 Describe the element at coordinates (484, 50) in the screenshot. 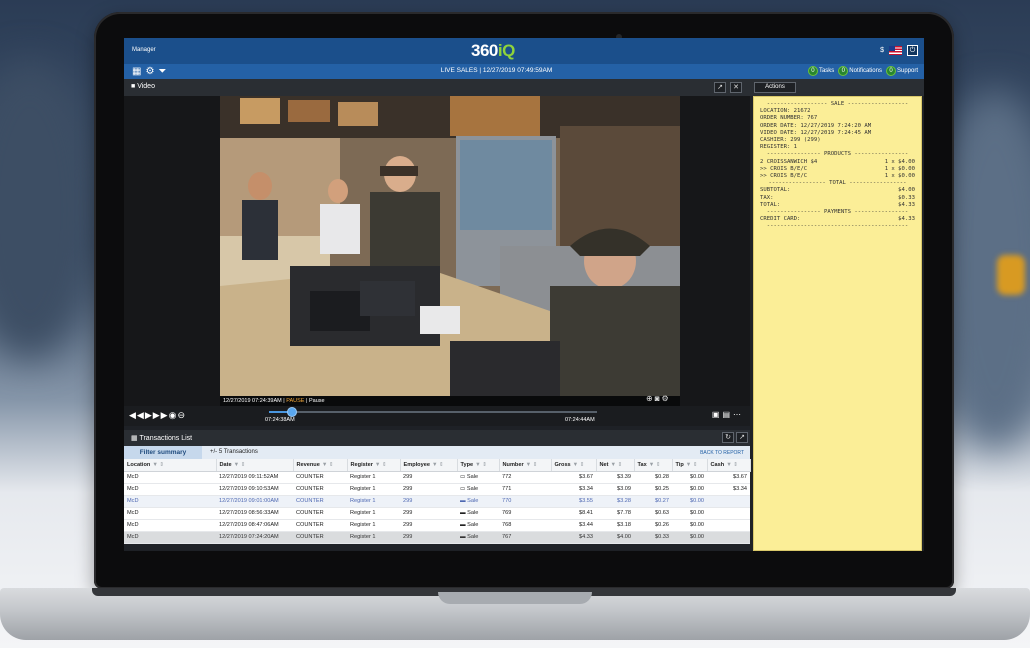

I see `logo-text: 360` at that location.